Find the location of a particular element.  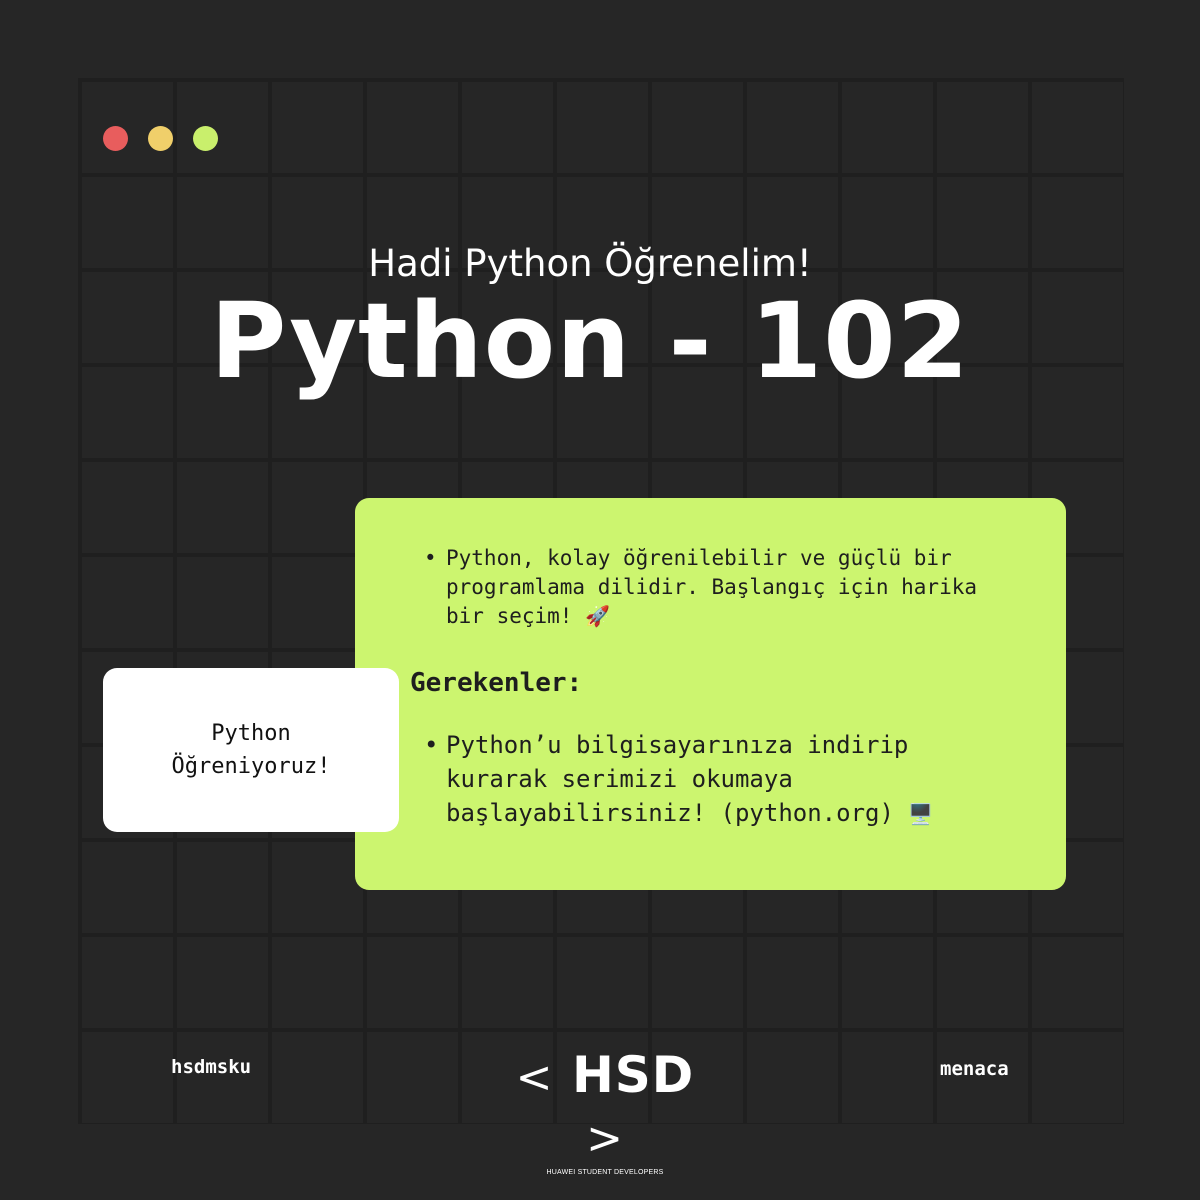

logo-subtitle: HUAWEI STUDENT DEVELOPERS is located at coordinates (605, 1172).